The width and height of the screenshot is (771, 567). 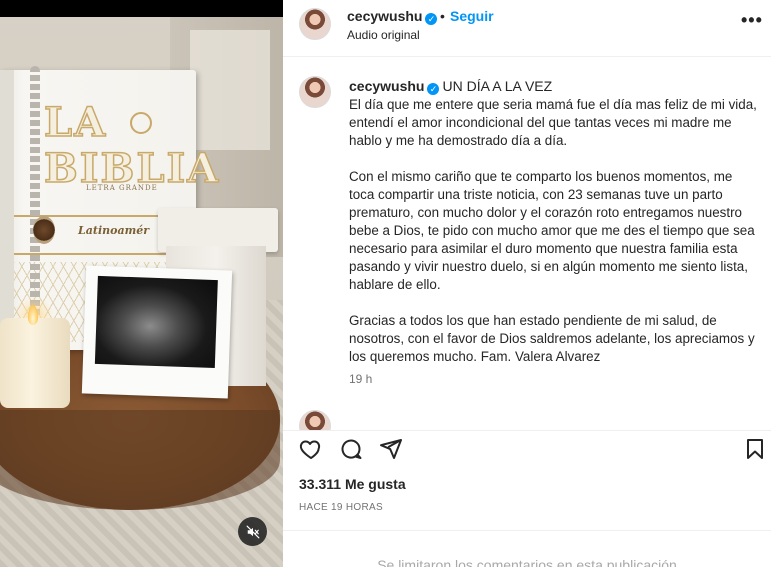 I want to click on bible-spine, so click(x=7, y=210).